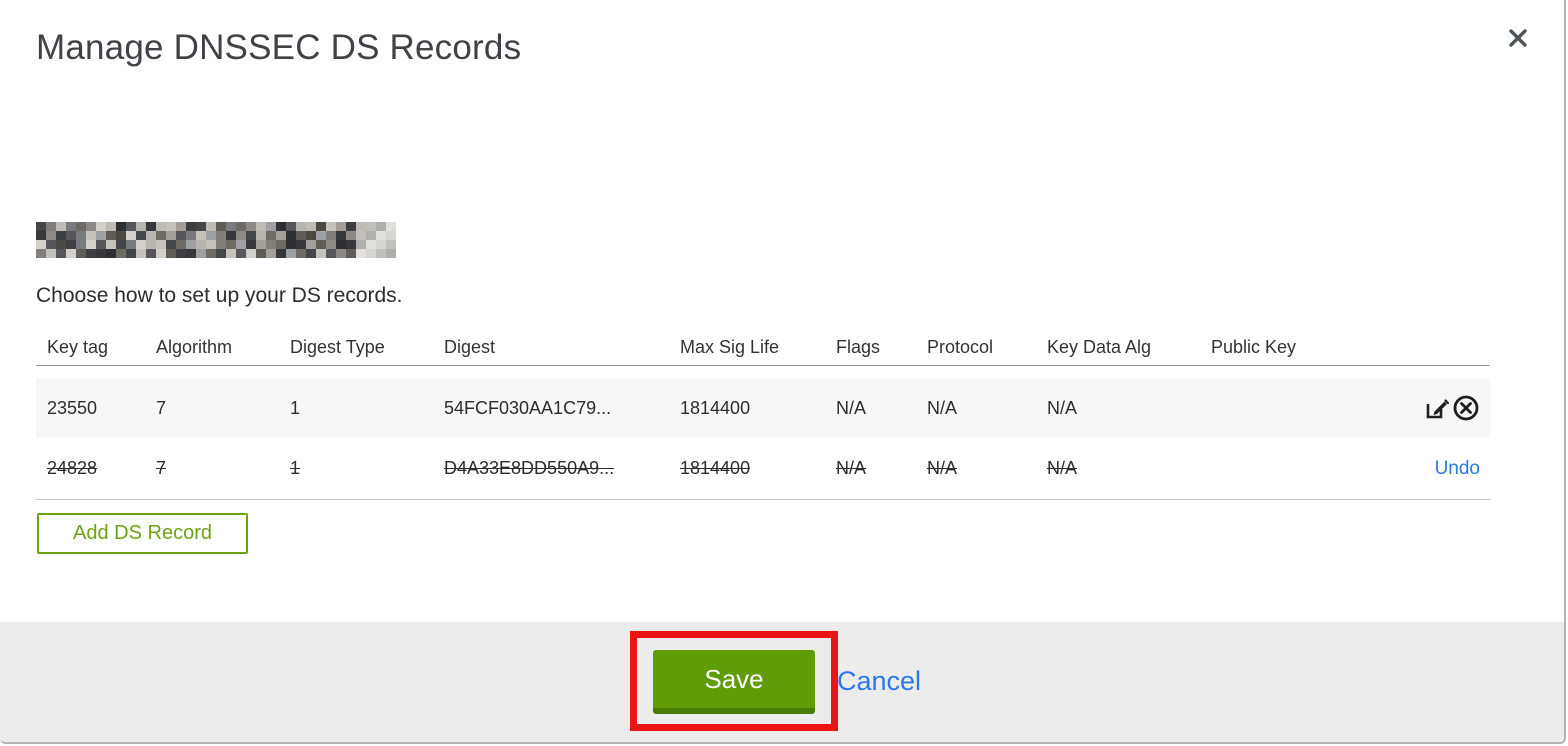 This screenshot has height=746, width=1568. I want to click on table-spacer, so click(763, 372).